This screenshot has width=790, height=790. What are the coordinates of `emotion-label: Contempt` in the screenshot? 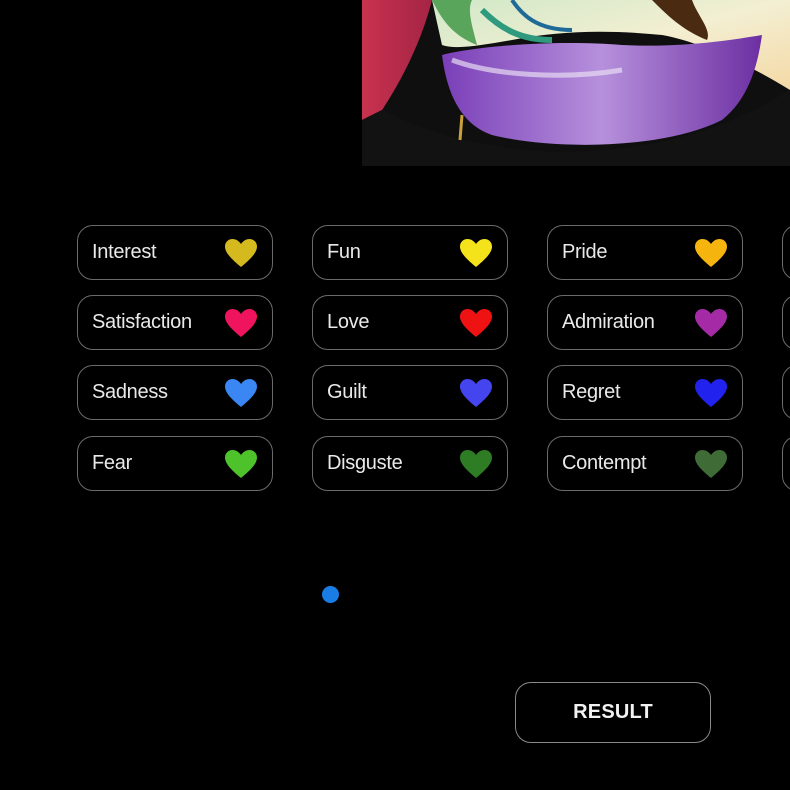 It's located at (604, 463).